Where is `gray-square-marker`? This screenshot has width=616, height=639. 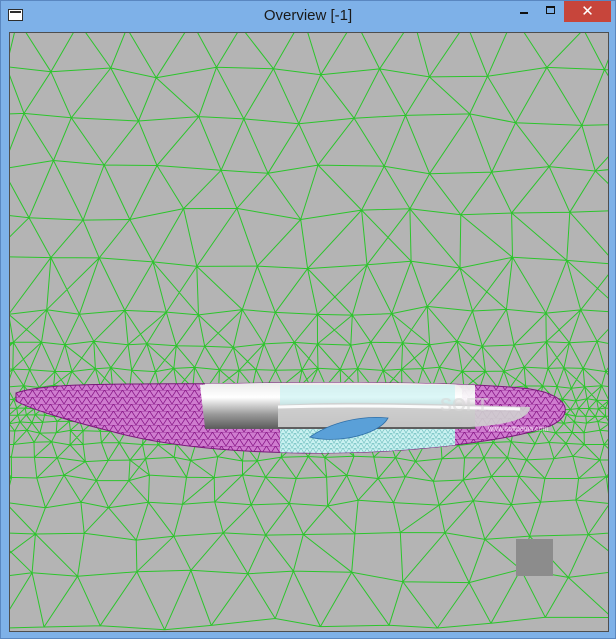 gray-square-marker is located at coordinates (534, 557).